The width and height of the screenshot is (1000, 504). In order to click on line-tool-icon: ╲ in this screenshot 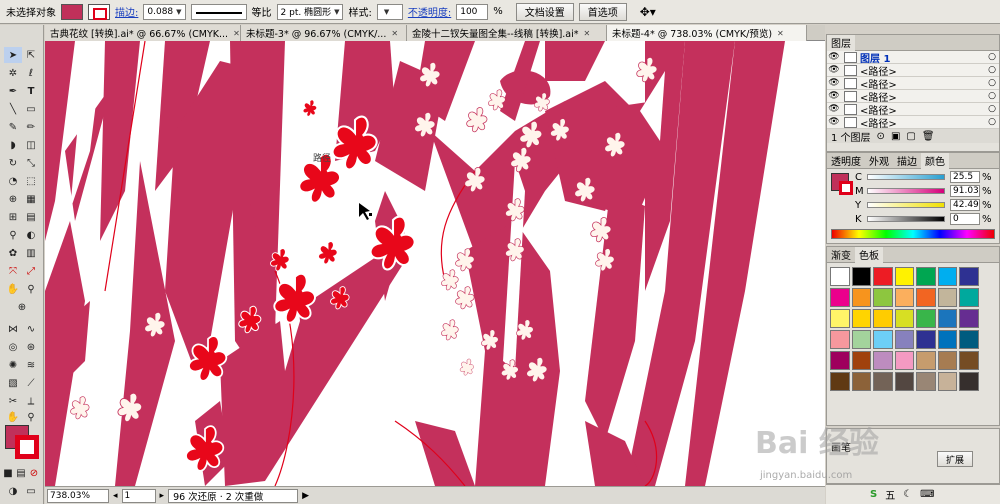, I will do `click(13, 109)`.